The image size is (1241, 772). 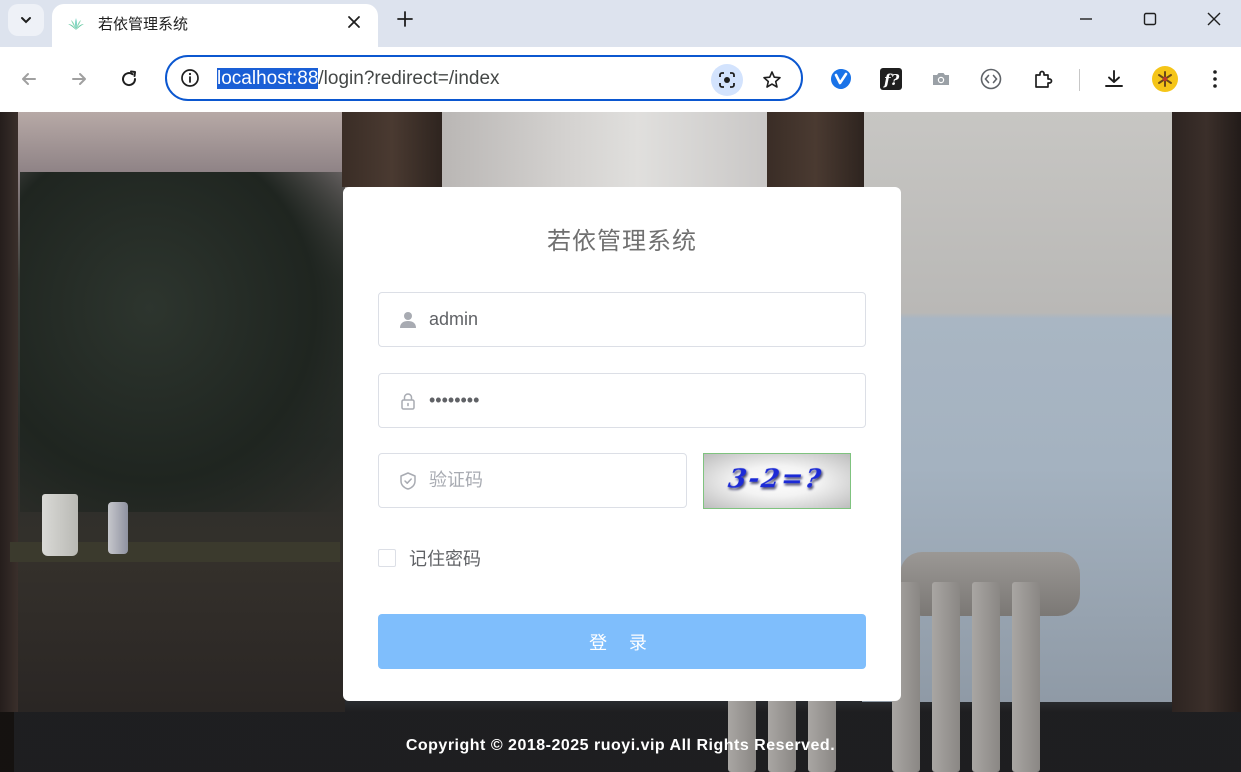 What do you see at coordinates (1079, 80) in the screenshot?
I see `toolbar-separator` at bounding box center [1079, 80].